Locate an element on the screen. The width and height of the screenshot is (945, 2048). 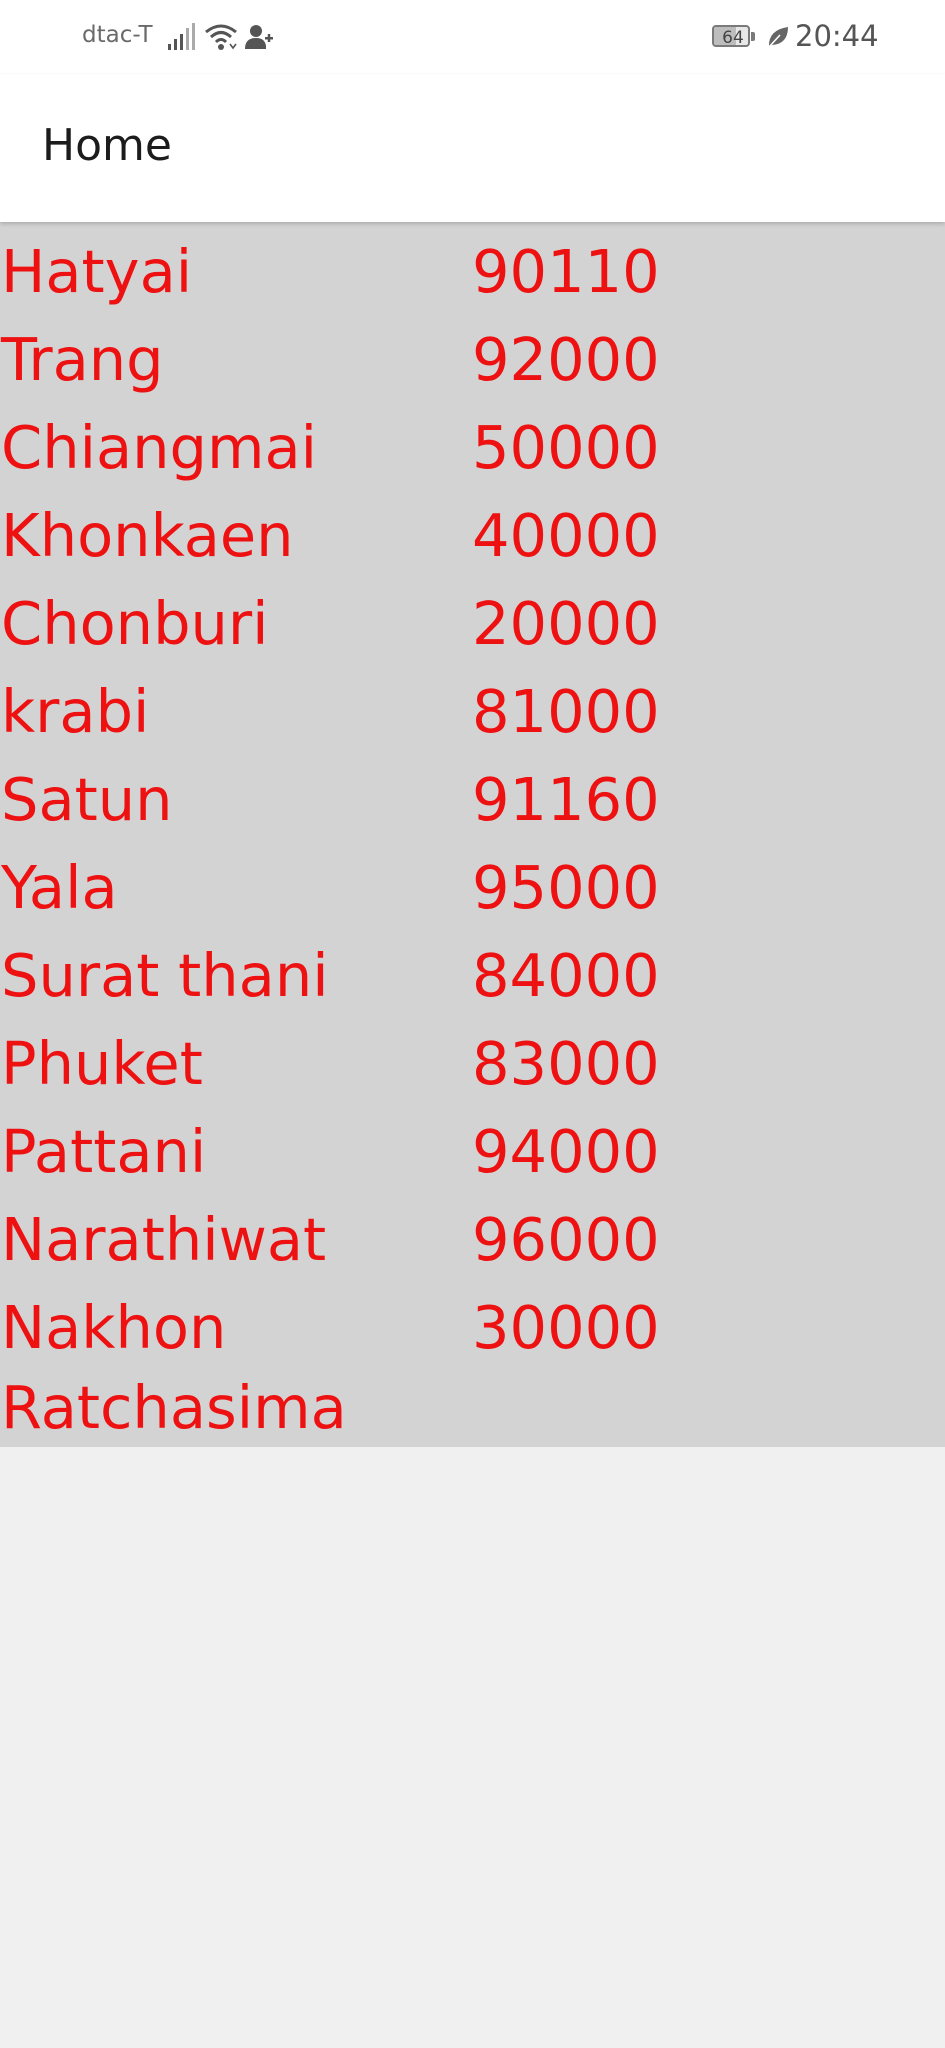
city-name: Pattani is located at coordinates (104, 1151).